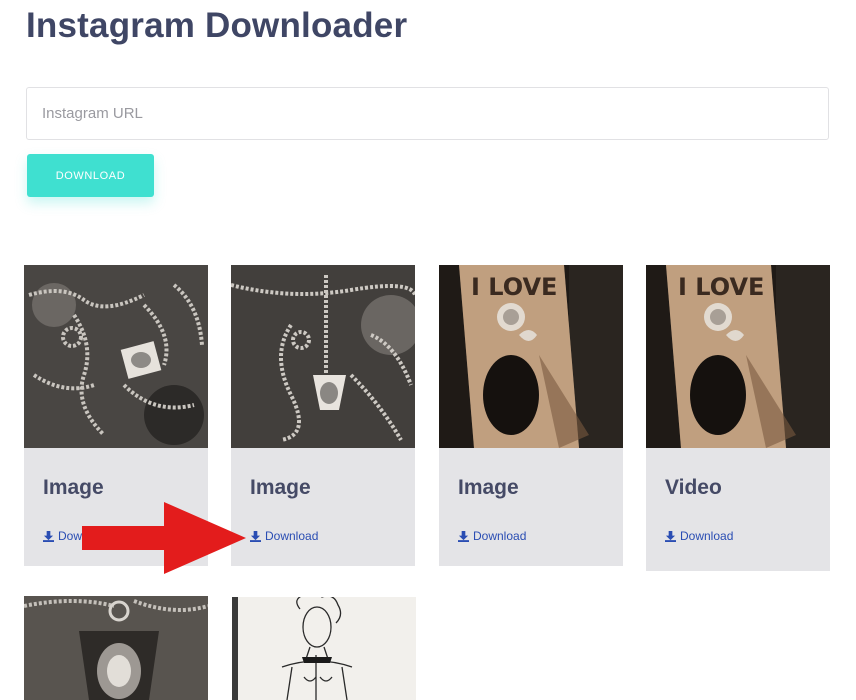 This screenshot has height=700, width=856. Describe the element at coordinates (217, 25) in the screenshot. I see `page-title: Instagram Downloader` at that location.